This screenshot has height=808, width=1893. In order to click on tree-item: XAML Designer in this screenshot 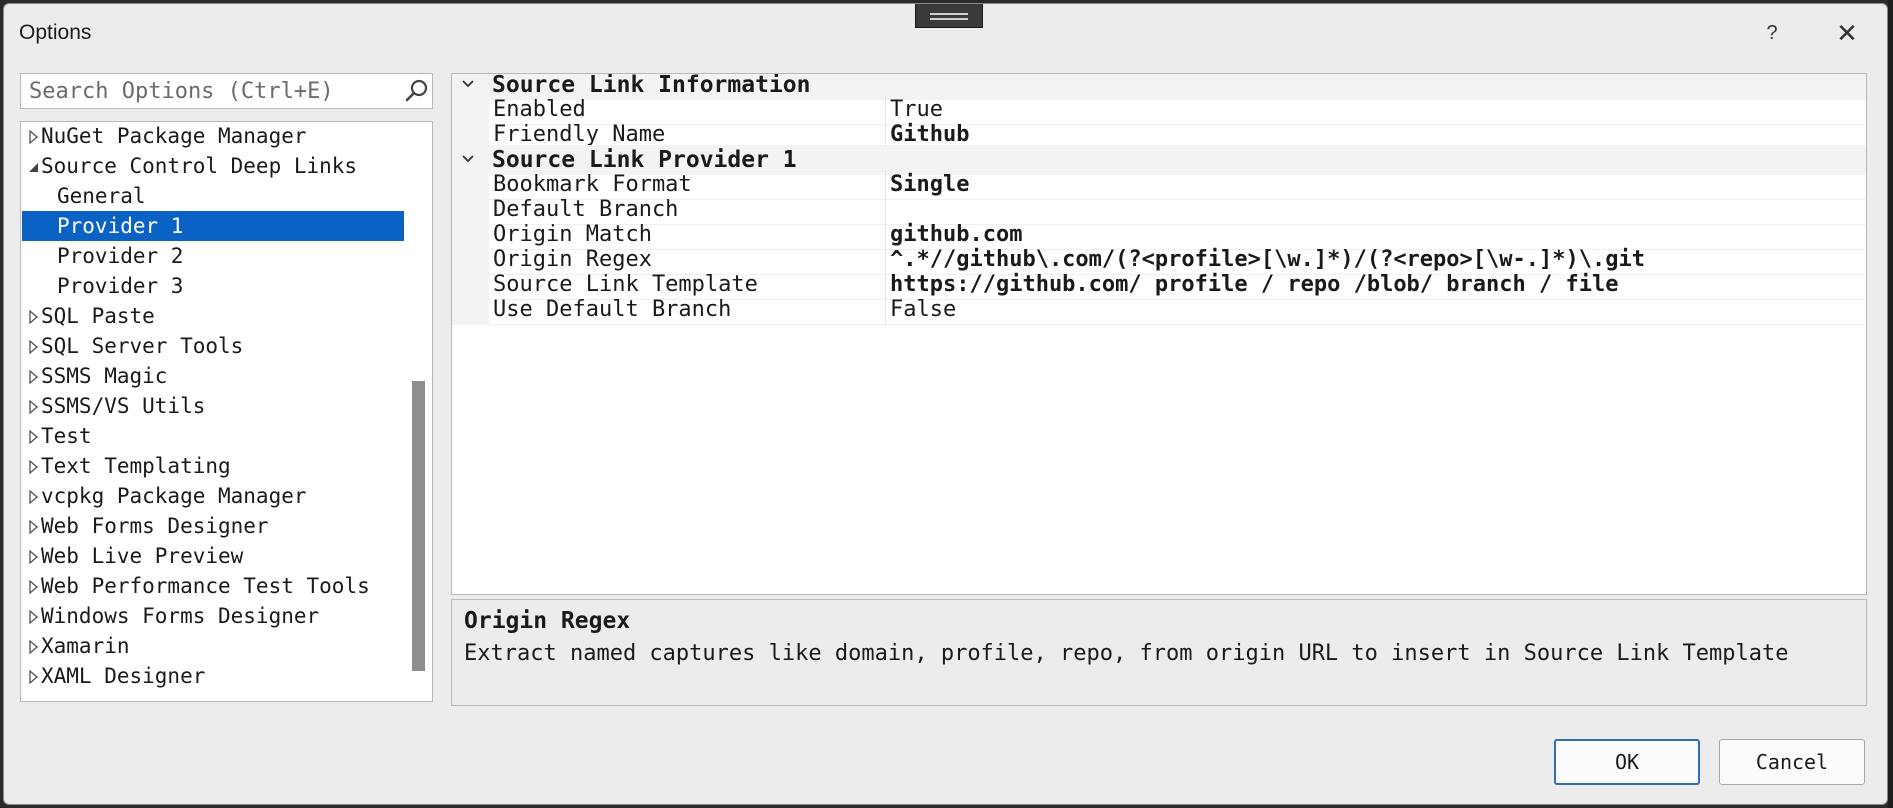, I will do `click(213, 676)`.